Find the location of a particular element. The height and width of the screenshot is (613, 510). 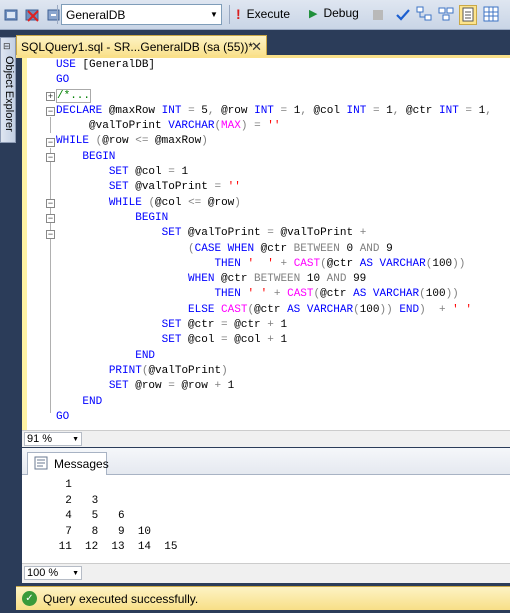

code-line: WHILE (@row <= @maxRow) is located at coordinates (132, 141).